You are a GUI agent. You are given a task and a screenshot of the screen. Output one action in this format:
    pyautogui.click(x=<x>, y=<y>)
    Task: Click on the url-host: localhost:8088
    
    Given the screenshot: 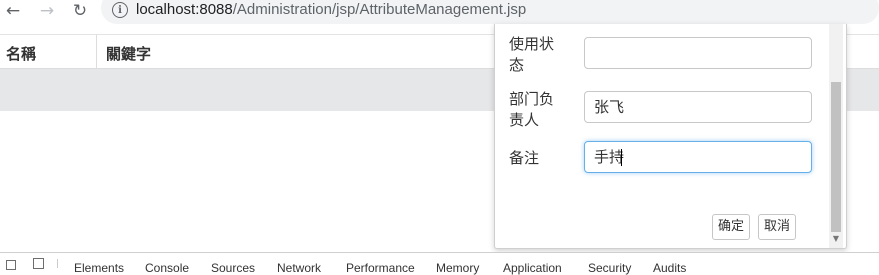 What is the action you would take?
    pyautogui.click(x=184, y=9)
    